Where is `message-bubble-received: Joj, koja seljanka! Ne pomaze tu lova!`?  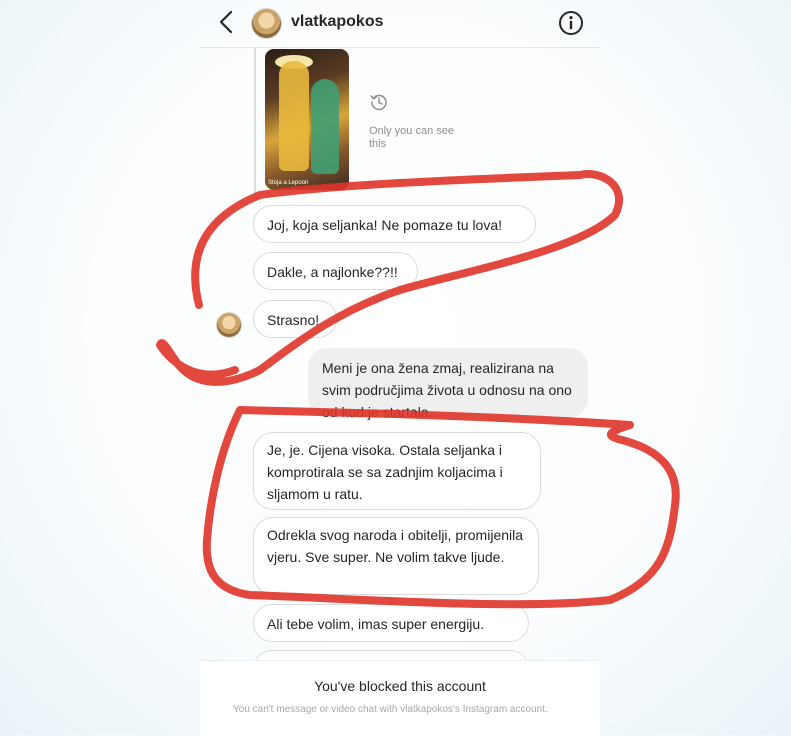
message-bubble-received: Joj, koja seljanka! Ne pomaze tu lova! is located at coordinates (394, 224).